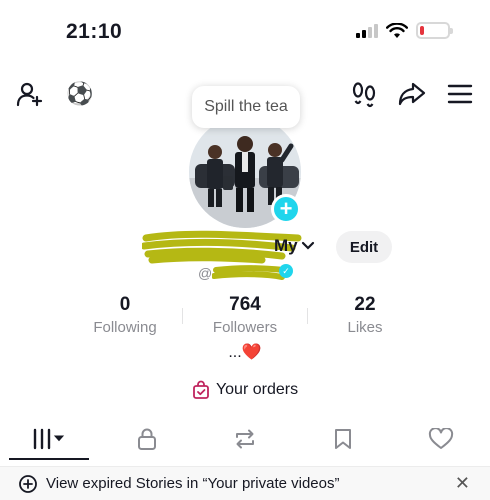 Image resolution: width=490 pixels, height=500 pixels. I want to click on status-icons, so click(404, 30).